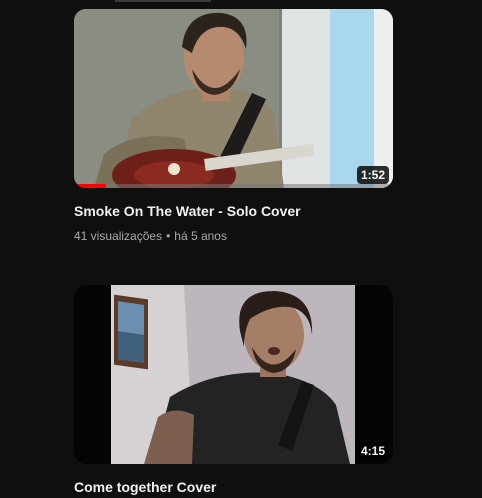 Image resolution: width=482 pixels, height=498 pixels. I want to click on video-metadata: 41 visualizações • há 5 anos, so click(233, 236).